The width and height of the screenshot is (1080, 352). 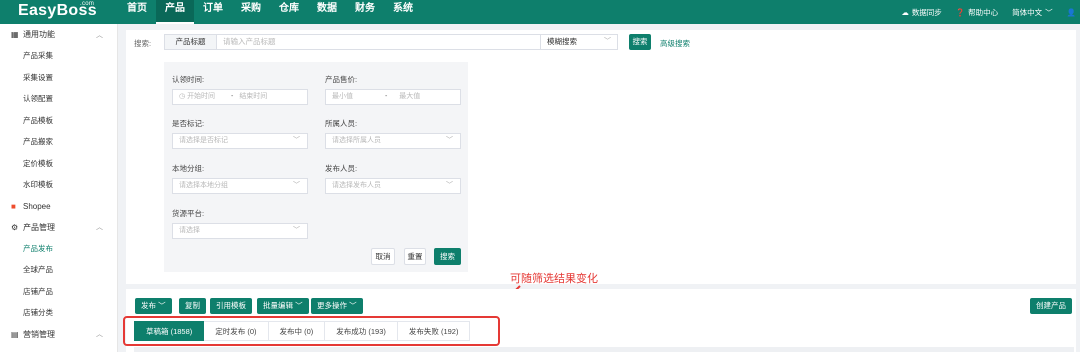 What do you see at coordinates (403, 12) in the screenshot?
I see `nav-system: 系统` at bounding box center [403, 12].